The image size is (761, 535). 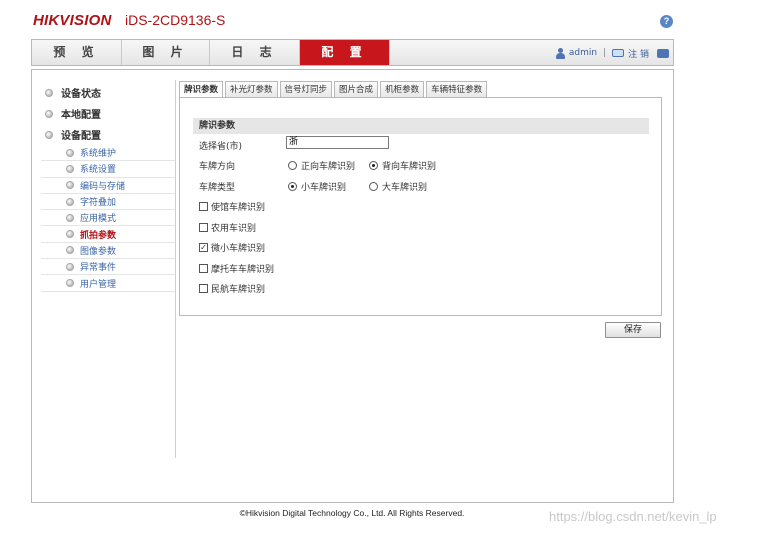 What do you see at coordinates (238, 208) in the screenshot?
I see `checkbox-label: 使馆车牌识别` at bounding box center [238, 208].